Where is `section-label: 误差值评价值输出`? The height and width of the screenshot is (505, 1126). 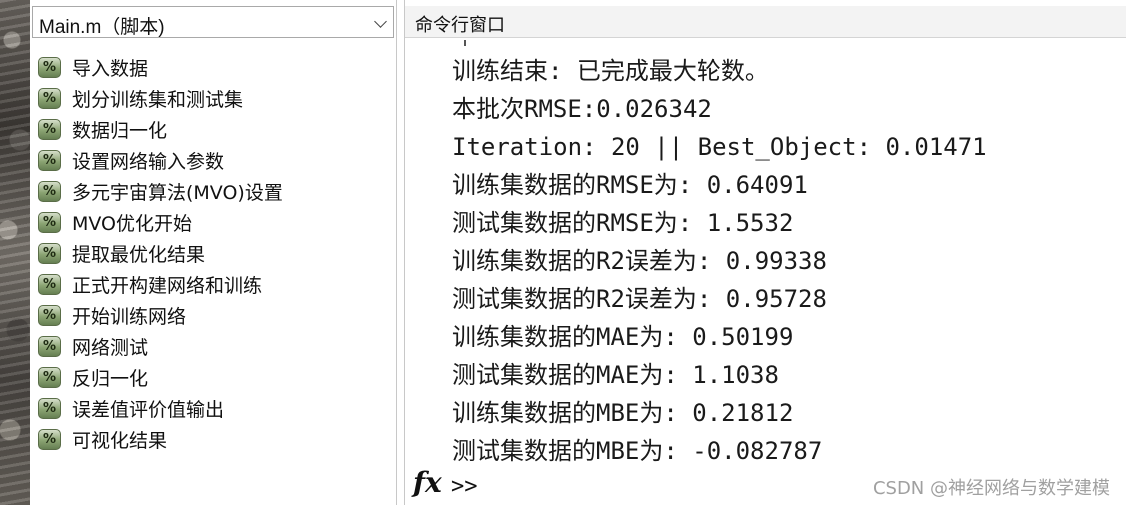 section-label: 误差值评价值输出 is located at coordinates (148, 410).